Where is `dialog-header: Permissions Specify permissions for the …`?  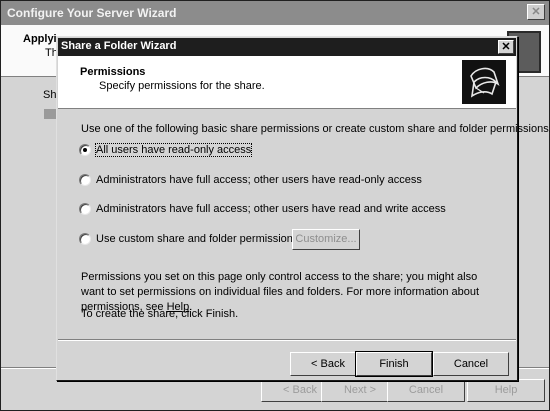 dialog-header: Permissions Specify permissions for the … is located at coordinates (287, 82).